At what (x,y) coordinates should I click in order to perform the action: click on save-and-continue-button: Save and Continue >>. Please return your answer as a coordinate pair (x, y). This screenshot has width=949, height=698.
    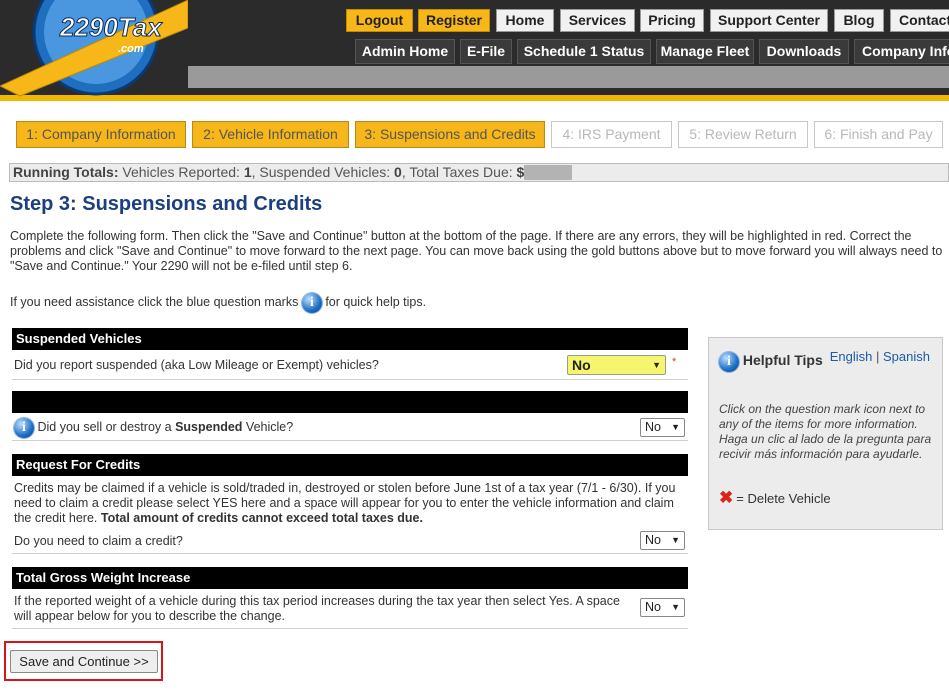
    Looking at the image, I should click on (84, 661).